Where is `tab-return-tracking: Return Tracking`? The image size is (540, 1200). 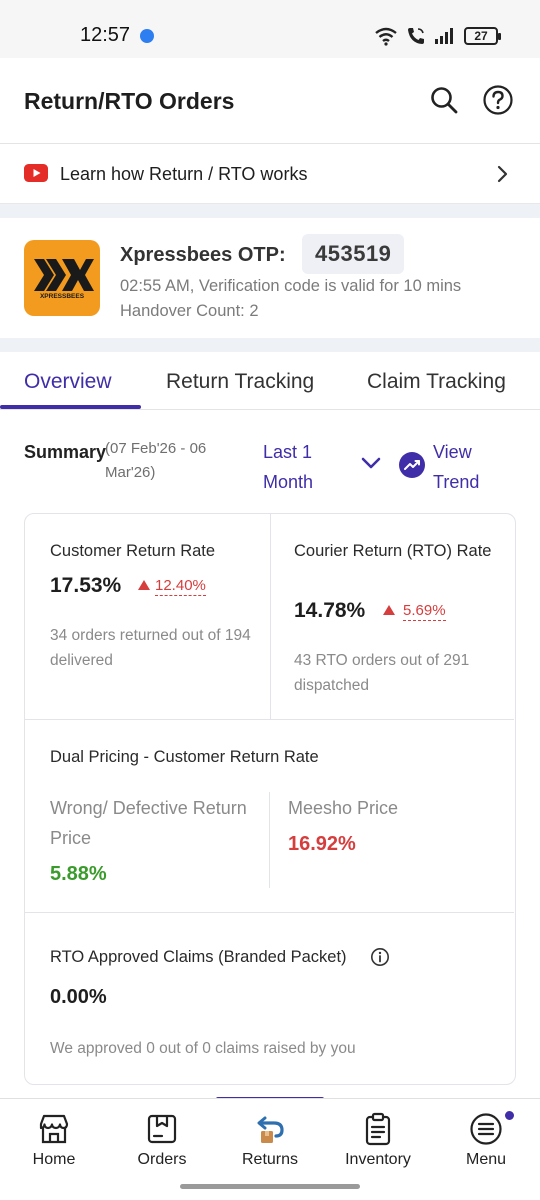
tab-return-tracking: Return Tracking is located at coordinates (240, 382).